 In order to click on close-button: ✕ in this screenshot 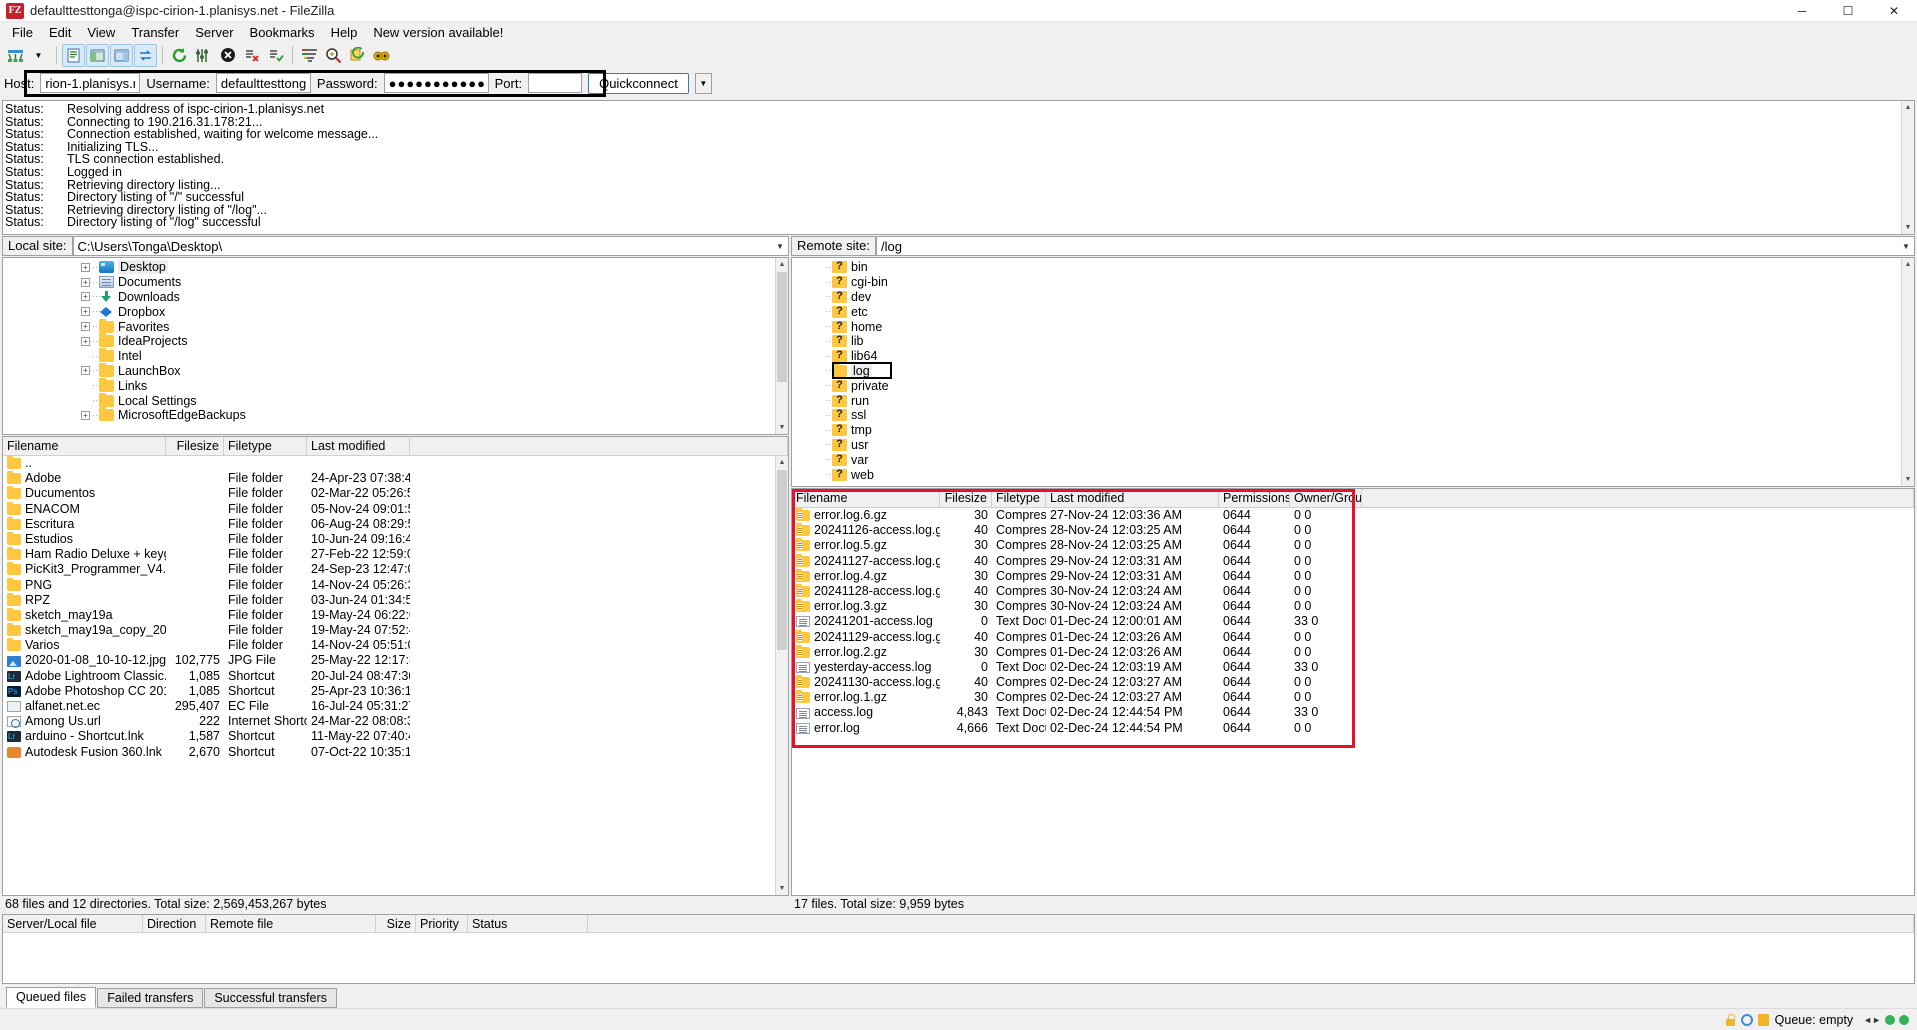, I will do `click(1894, 11)`.